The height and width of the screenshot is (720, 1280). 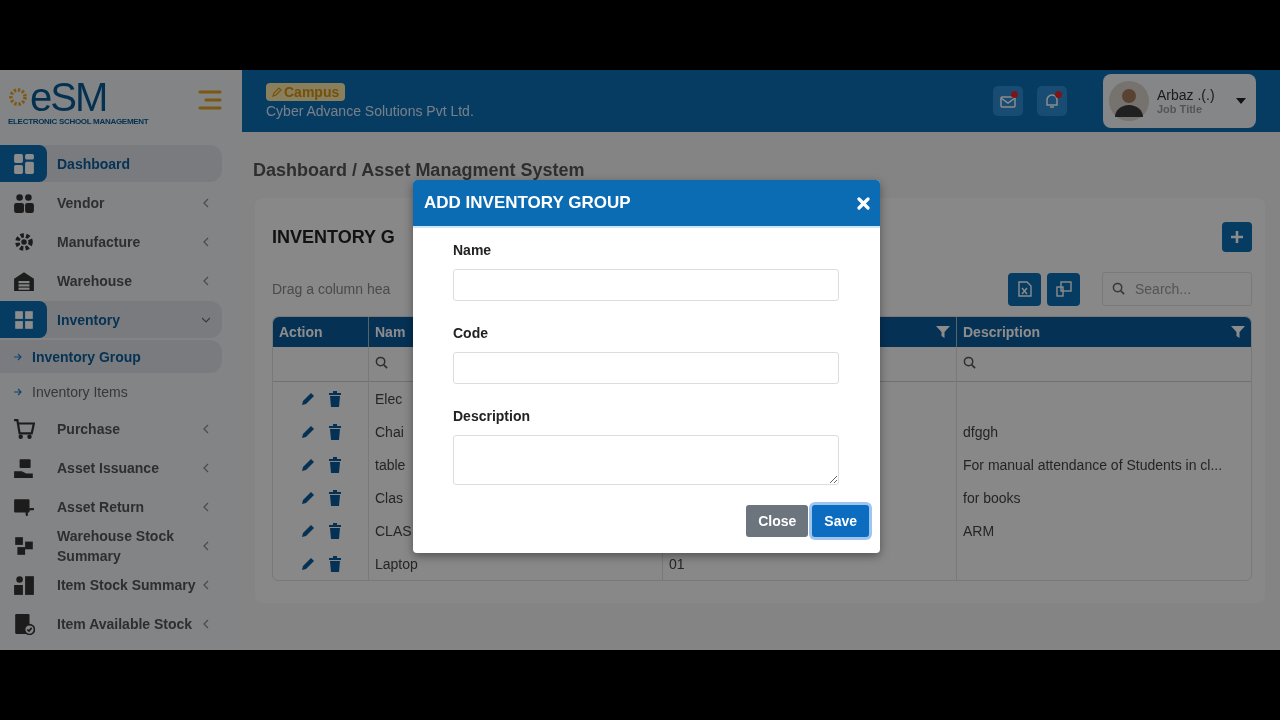 What do you see at coordinates (78, 121) in the screenshot?
I see `logo-tagline: ELECTRONIC SCHOOL MANAGEMENT` at bounding box center [78, 121].